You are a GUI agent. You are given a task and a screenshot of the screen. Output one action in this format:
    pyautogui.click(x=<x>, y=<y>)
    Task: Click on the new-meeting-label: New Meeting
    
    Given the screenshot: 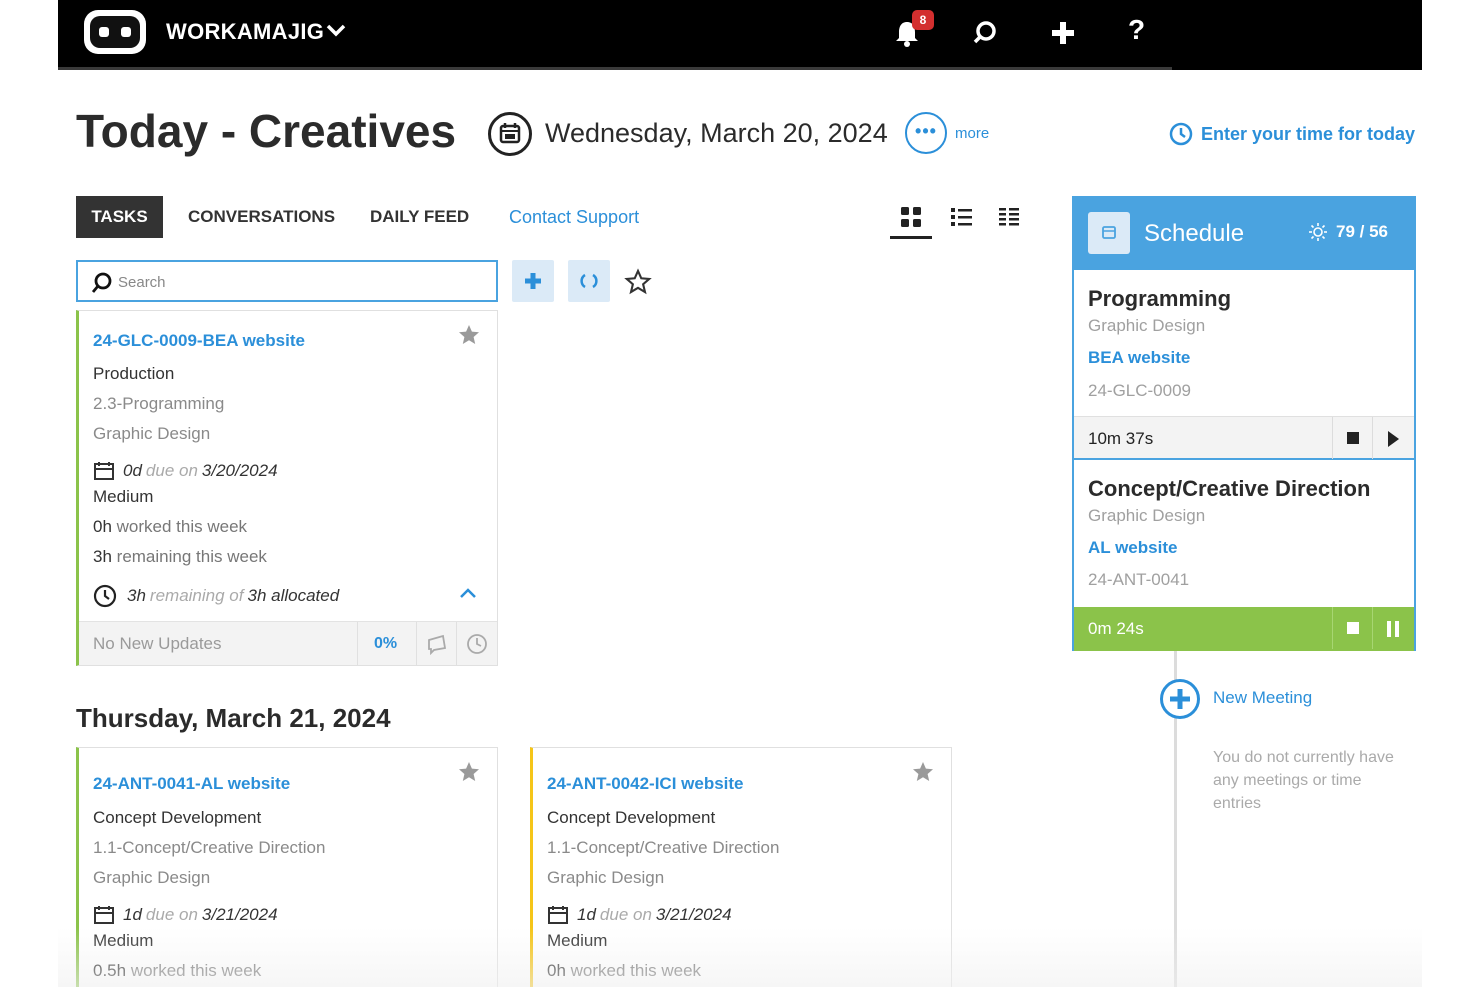 What is the action you would take?
    pyautogui.click(x=1262, y=698)
    